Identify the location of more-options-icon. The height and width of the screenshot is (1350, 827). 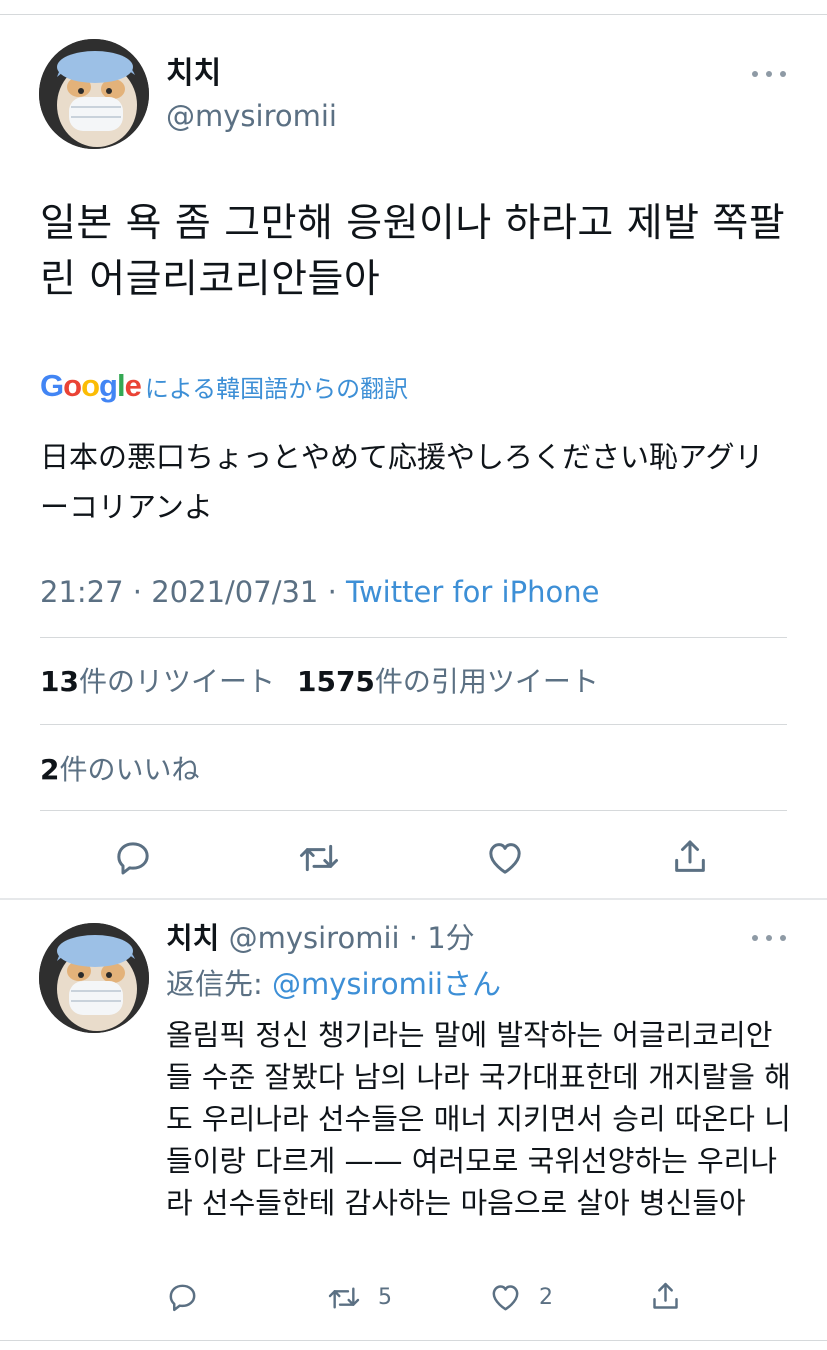
(769, 74).